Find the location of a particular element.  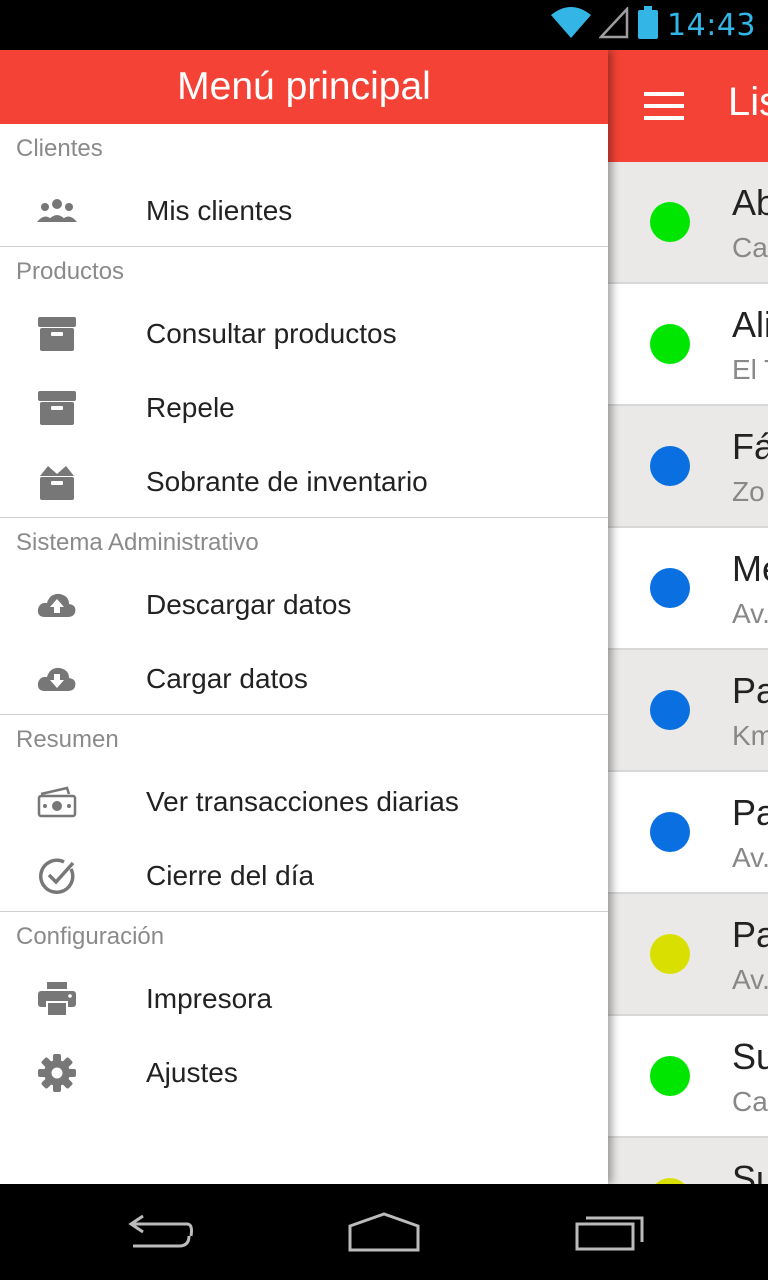

section-title: Resumen is located at coordinates (67, 739).